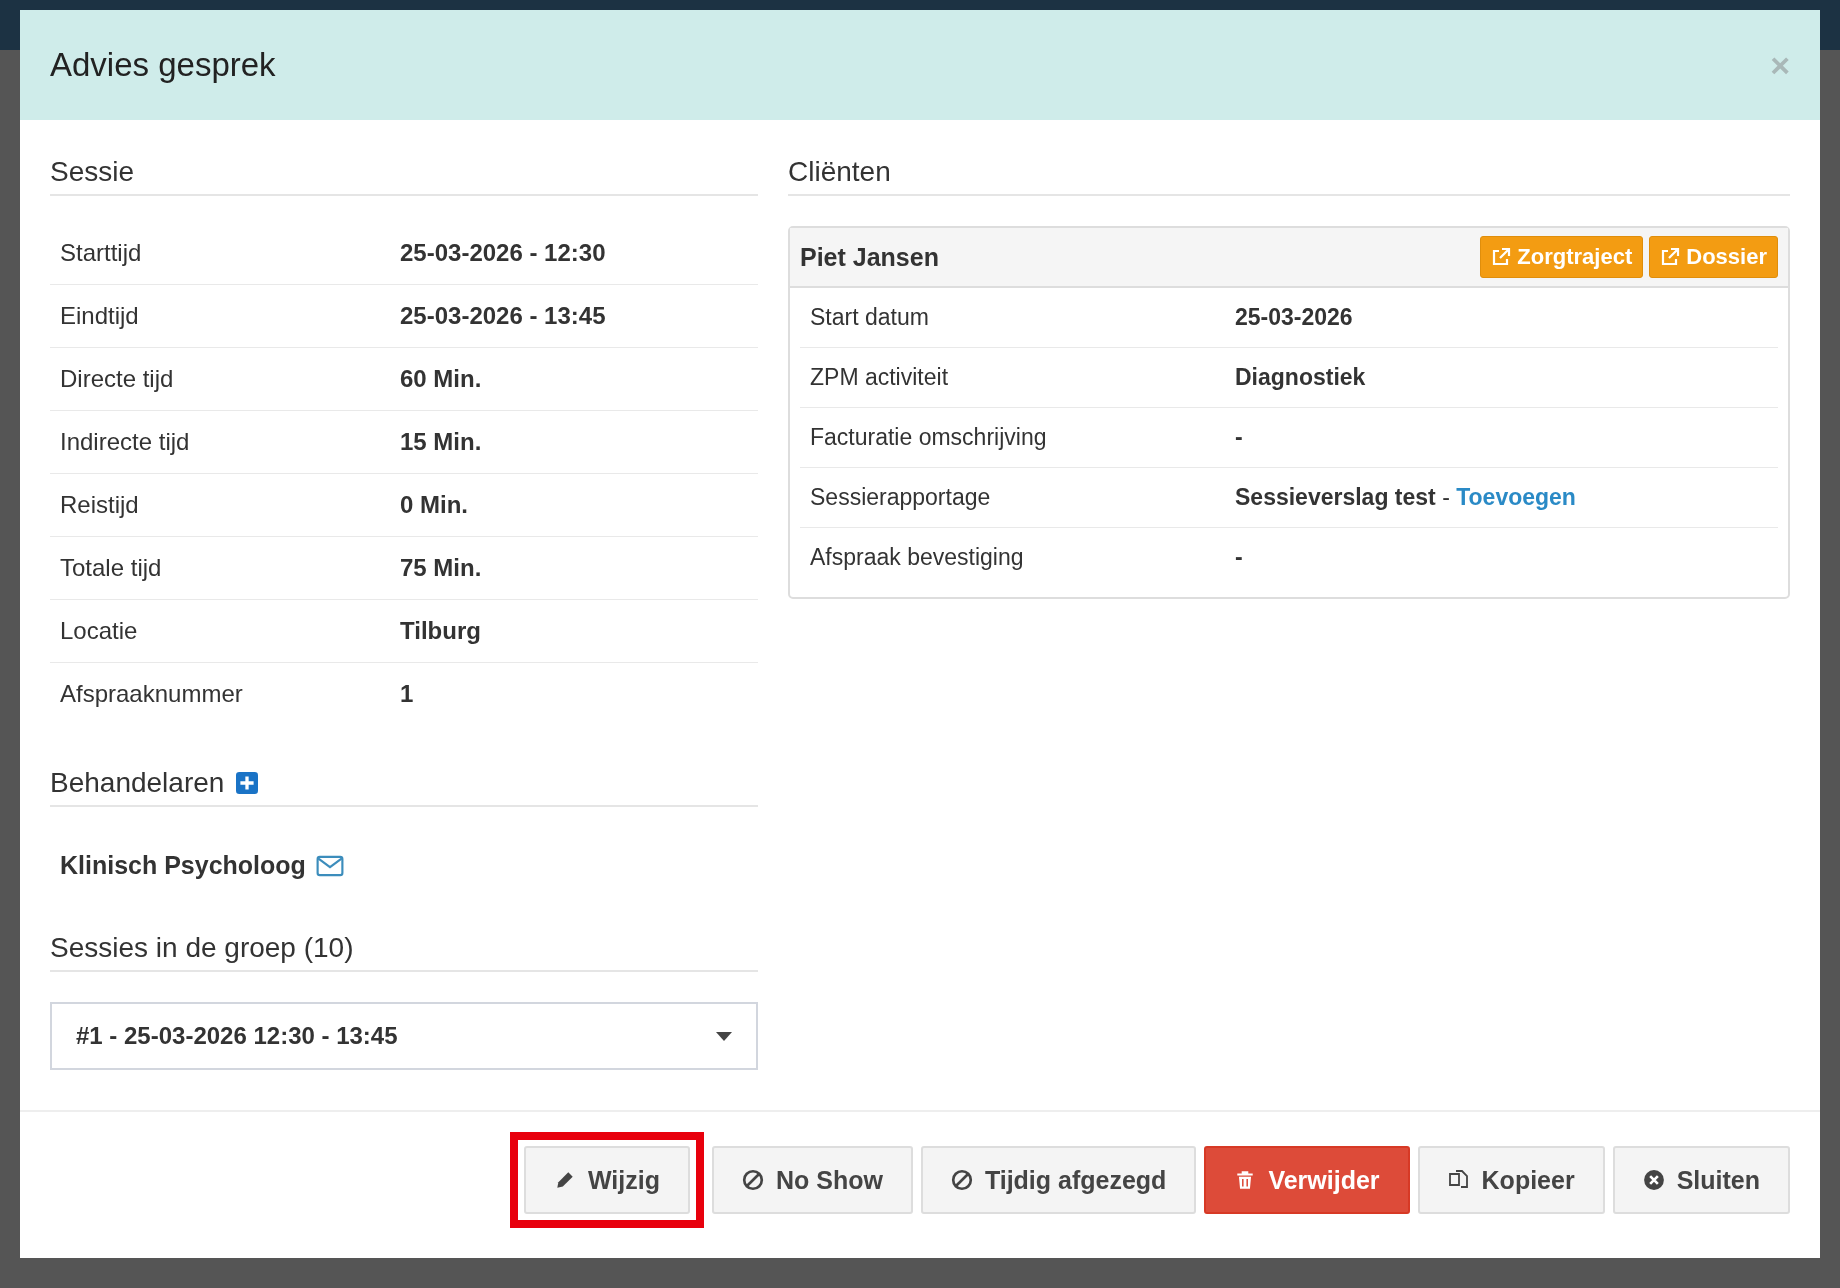 This screenshot has width=1840, height=1288. Describe the element at coordinates (329, 865) in the screenshot. I see `envelope-icon` at that location.